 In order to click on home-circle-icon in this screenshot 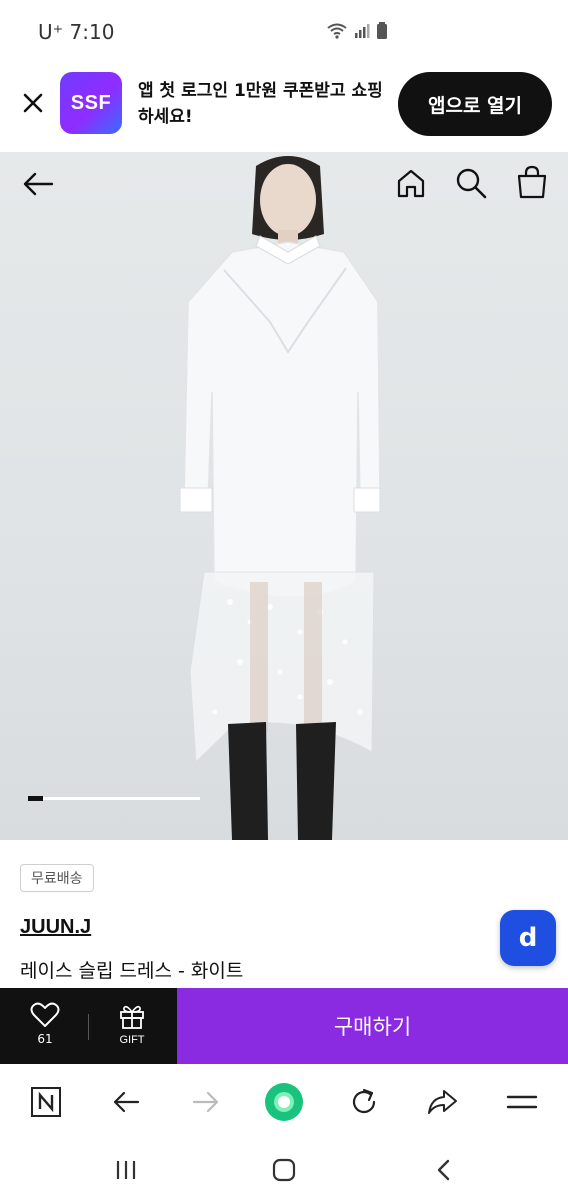, I will do `click(284, 1170)`.